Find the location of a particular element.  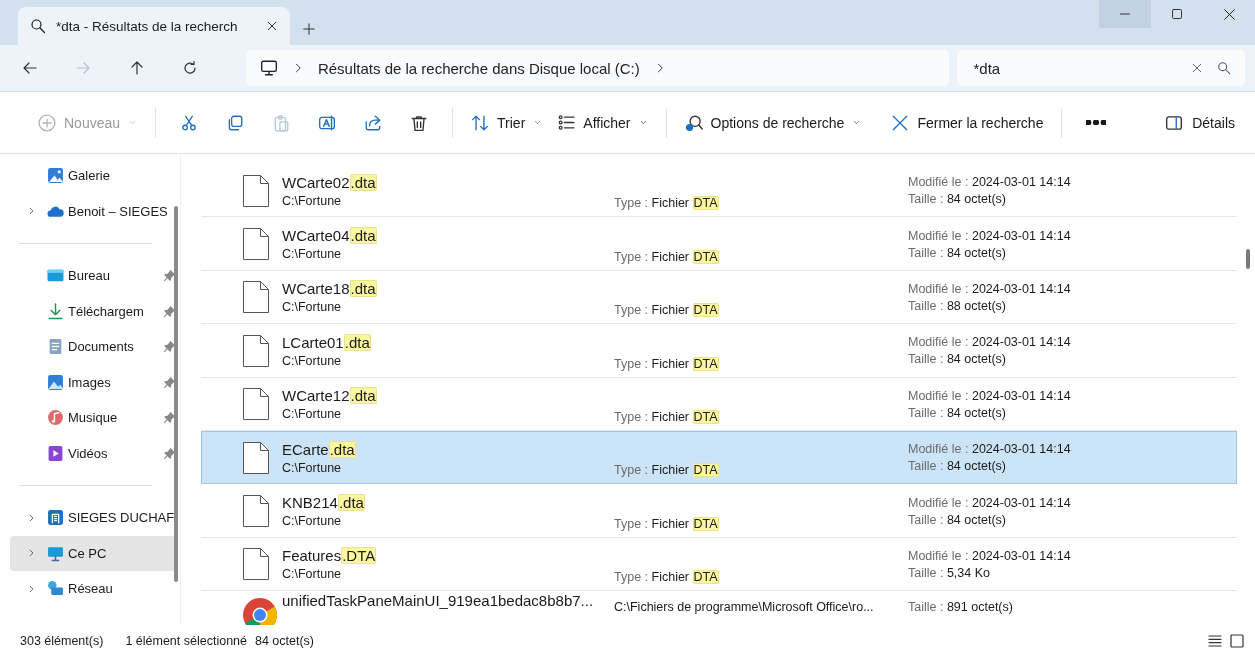

file-name: ECarte.dta is located at coordinates (319, 449).